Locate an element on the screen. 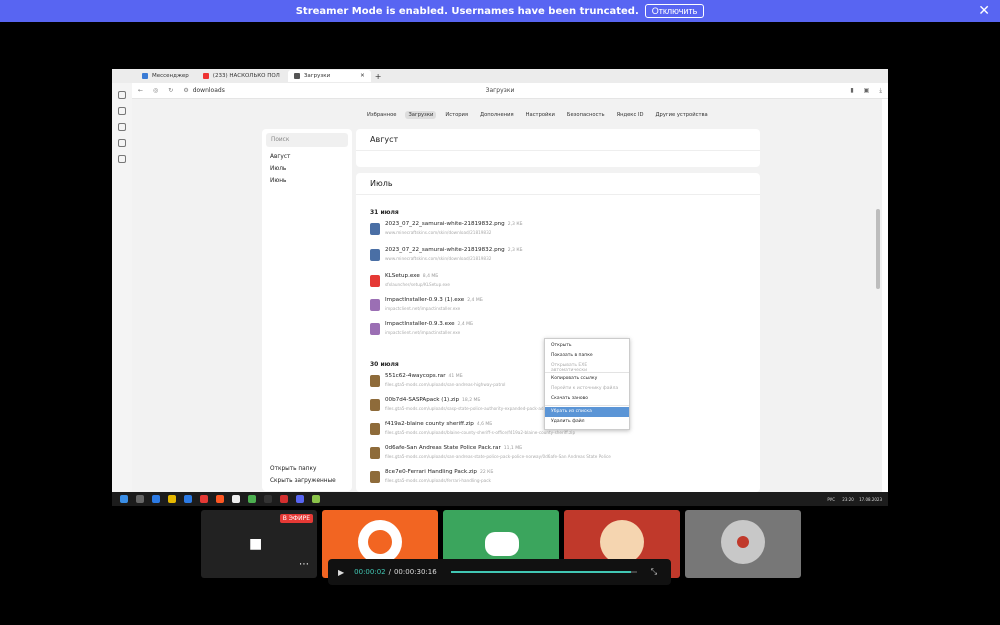 The height and width of the screenshot is (625, 1000). video-icon is located at coordinates (122, 143).